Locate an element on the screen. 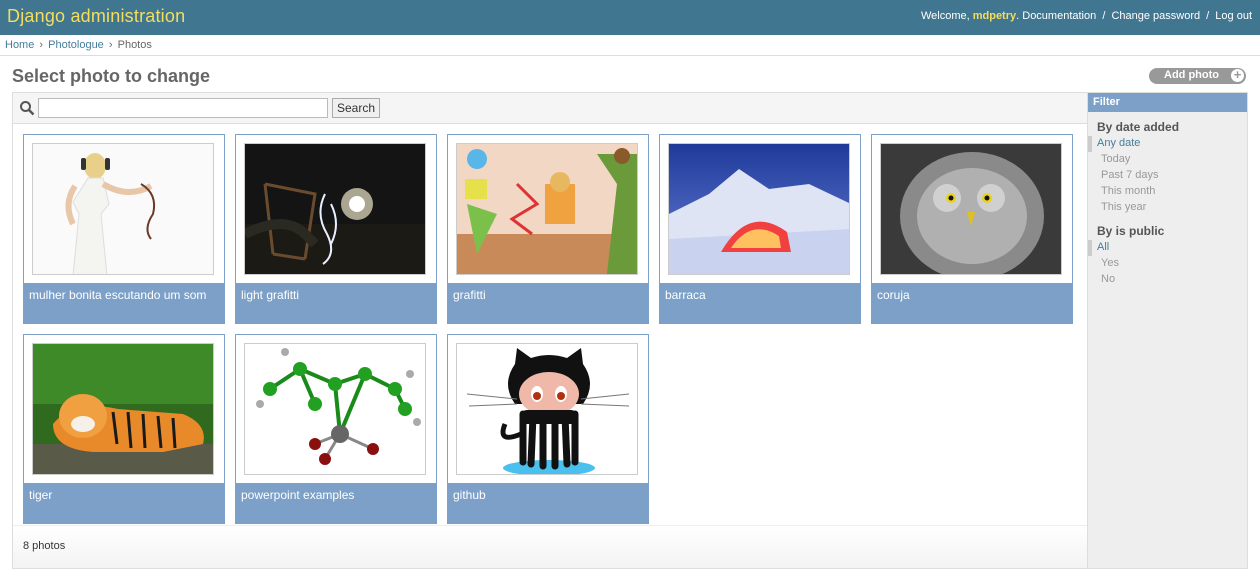 This screenshot has height=585, width=1260. page-title: Select photo to change is located at coordinates (111, 76).